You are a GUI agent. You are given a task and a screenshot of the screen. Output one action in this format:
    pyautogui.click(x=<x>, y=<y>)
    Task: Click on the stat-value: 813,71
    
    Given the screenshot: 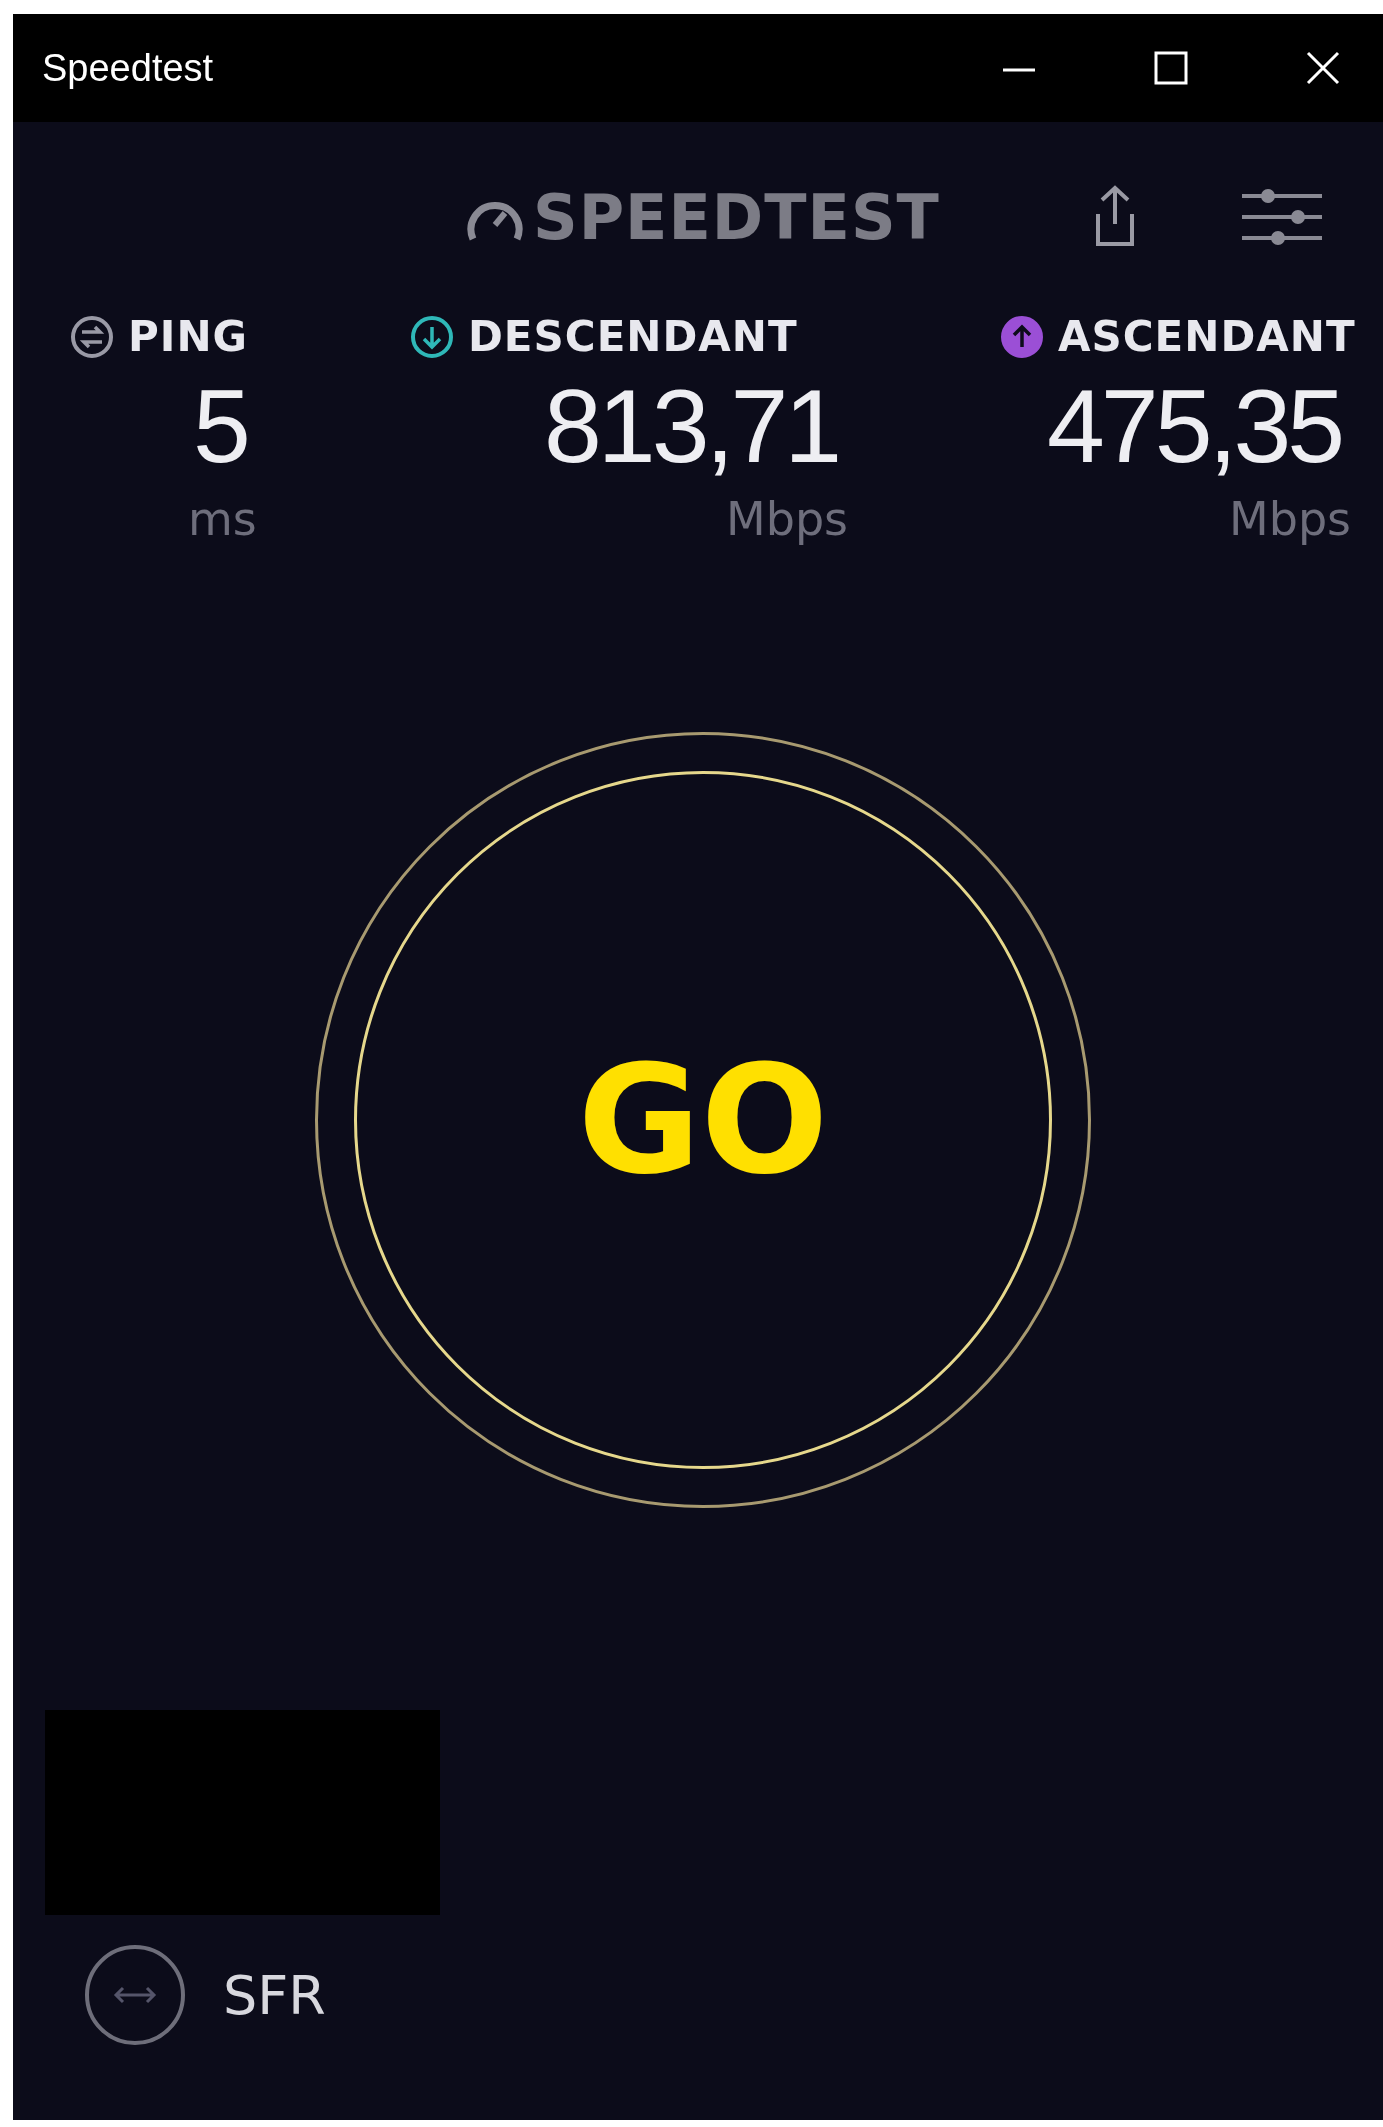 What is the action you would take?
    pyautogui.click(x=691, y=426)
    